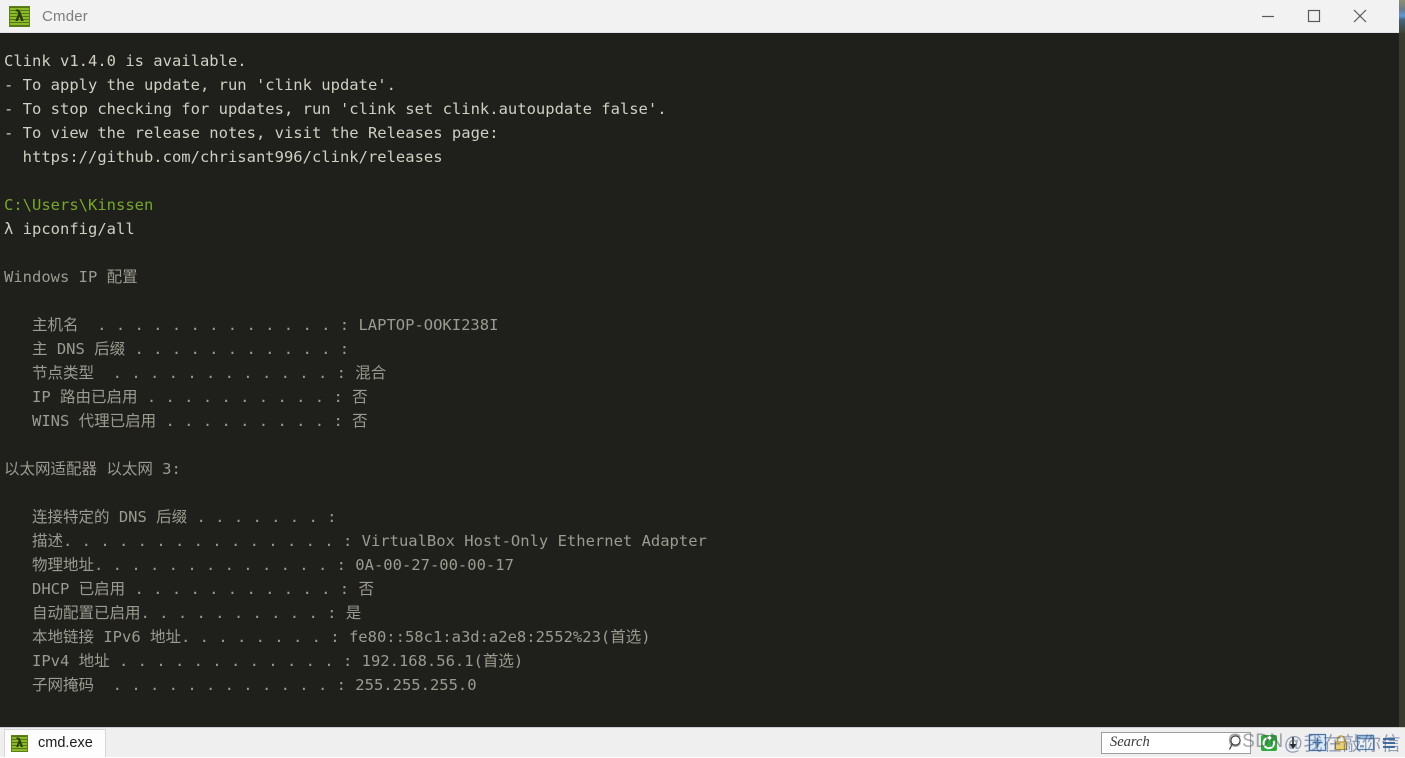 Image resolution: width=1405 pixels, height=758 pixels. Describe the element at coordinates (92, 469) in the screenshot. I see `terminal-line: 以太网适配器 以太网 3:` at that location.